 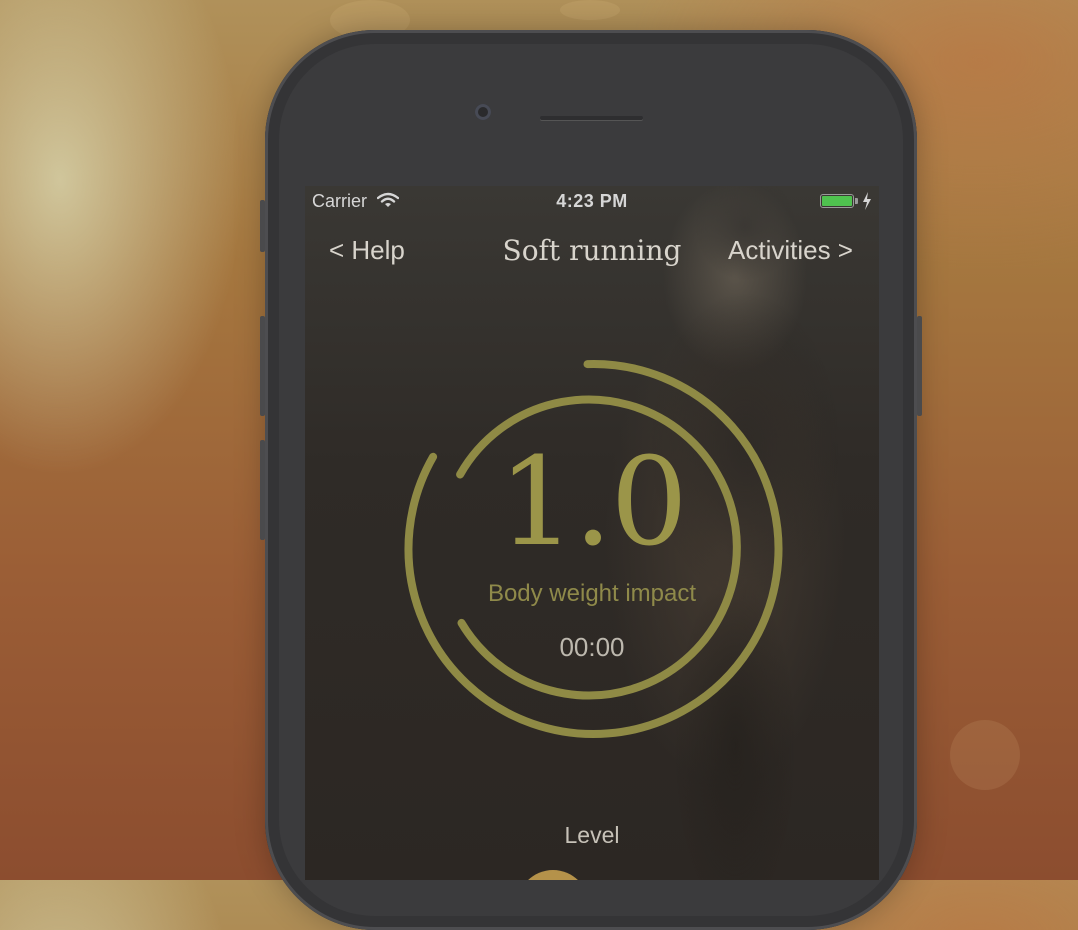 What do you see at coordinates (262, 226) in the screenshot?
I see `mute-switch` at bounding box center [262, 226].